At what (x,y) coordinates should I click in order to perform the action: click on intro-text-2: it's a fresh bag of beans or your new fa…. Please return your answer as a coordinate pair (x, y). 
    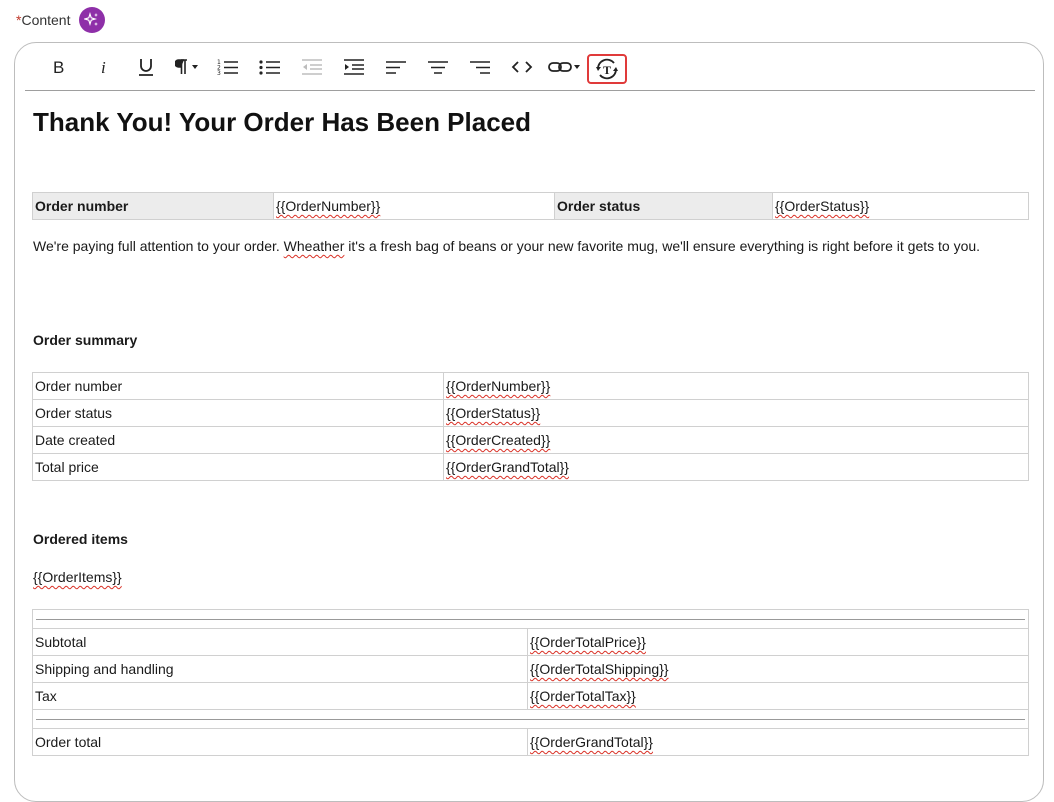
    Looking at the image, I should click on (662, 246).